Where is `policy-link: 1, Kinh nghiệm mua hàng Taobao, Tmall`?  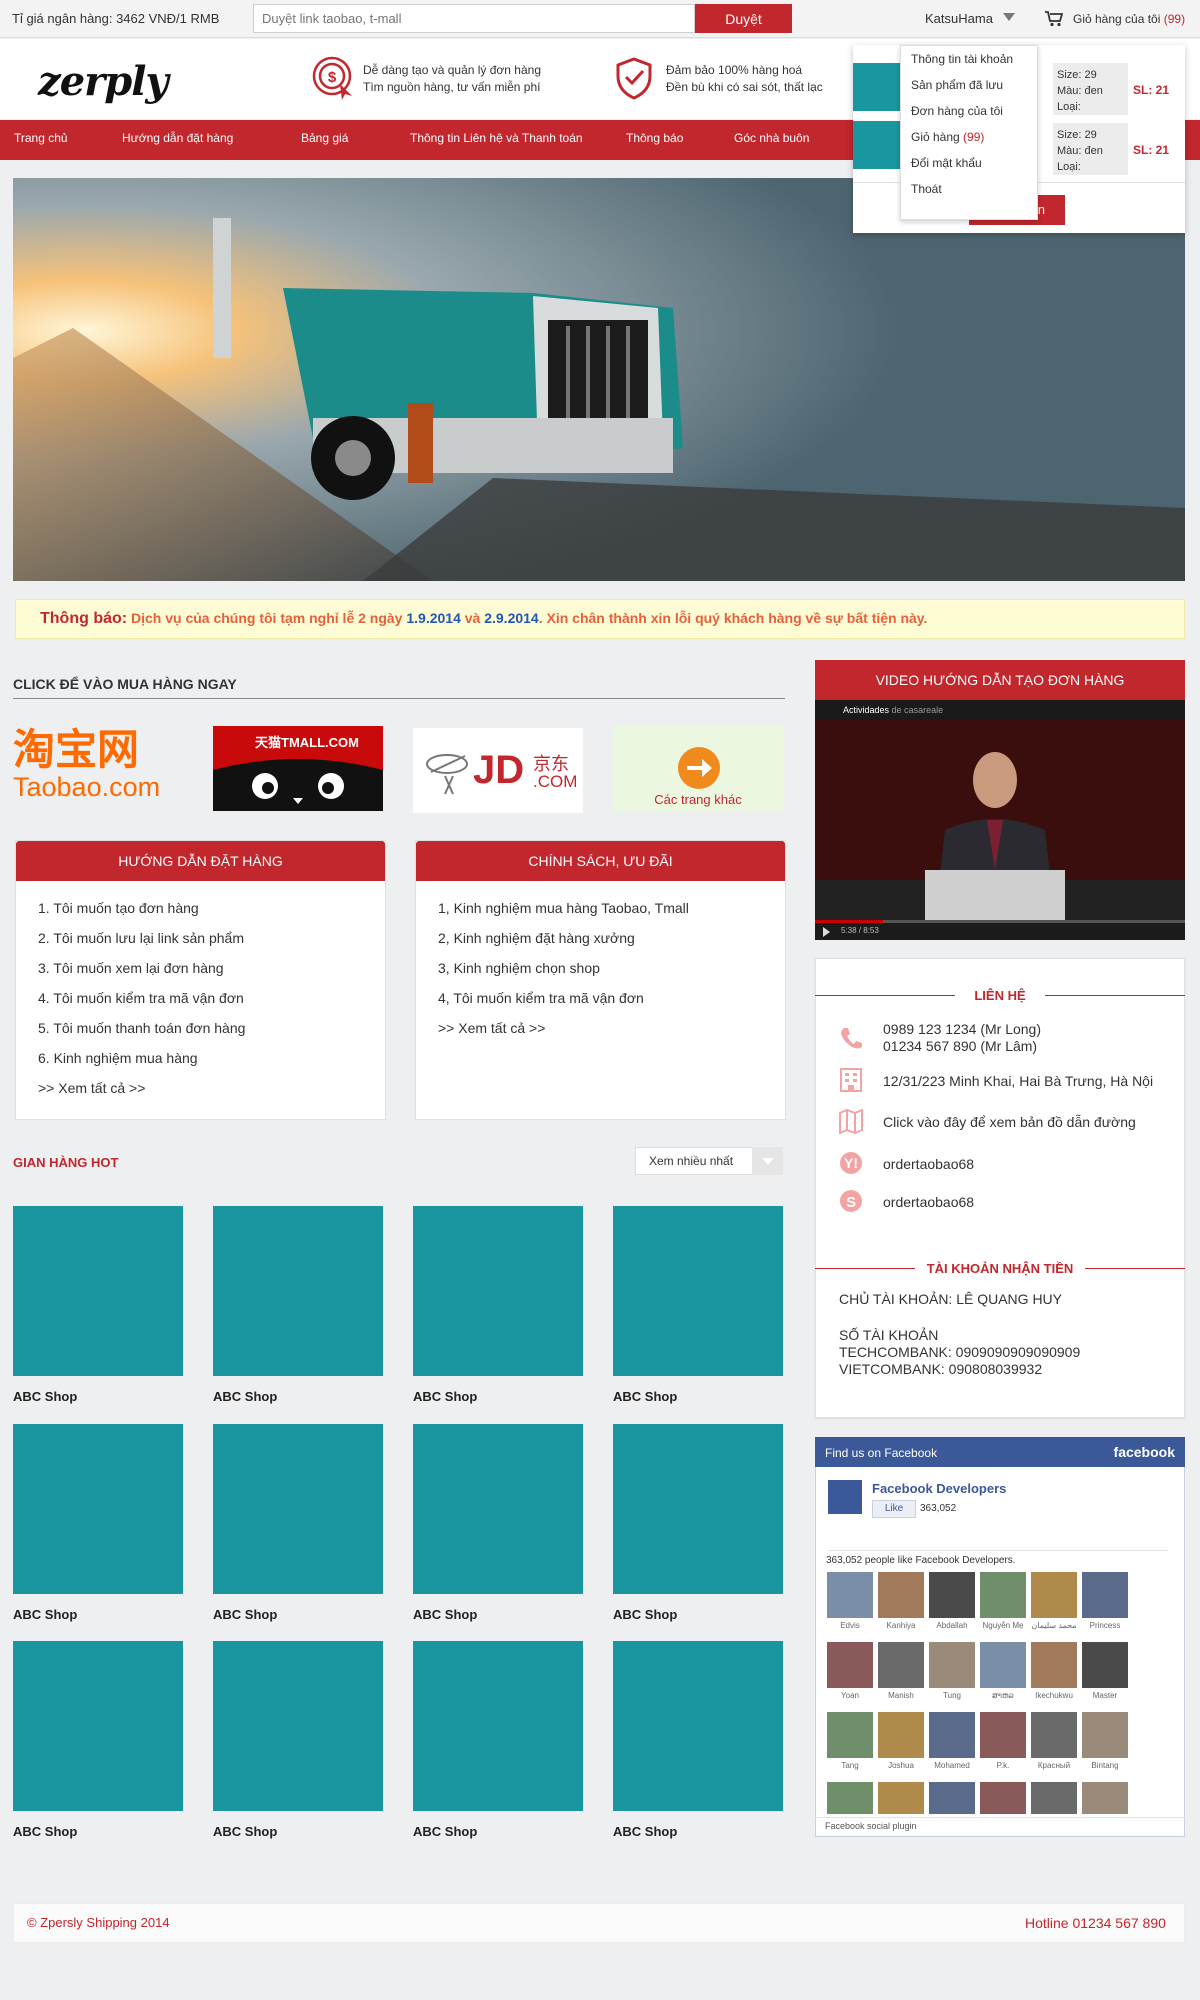
policy-link: 1, Kinh nghiệm mua hàng Taobao, Tmall is located at coordinates (611, 908).